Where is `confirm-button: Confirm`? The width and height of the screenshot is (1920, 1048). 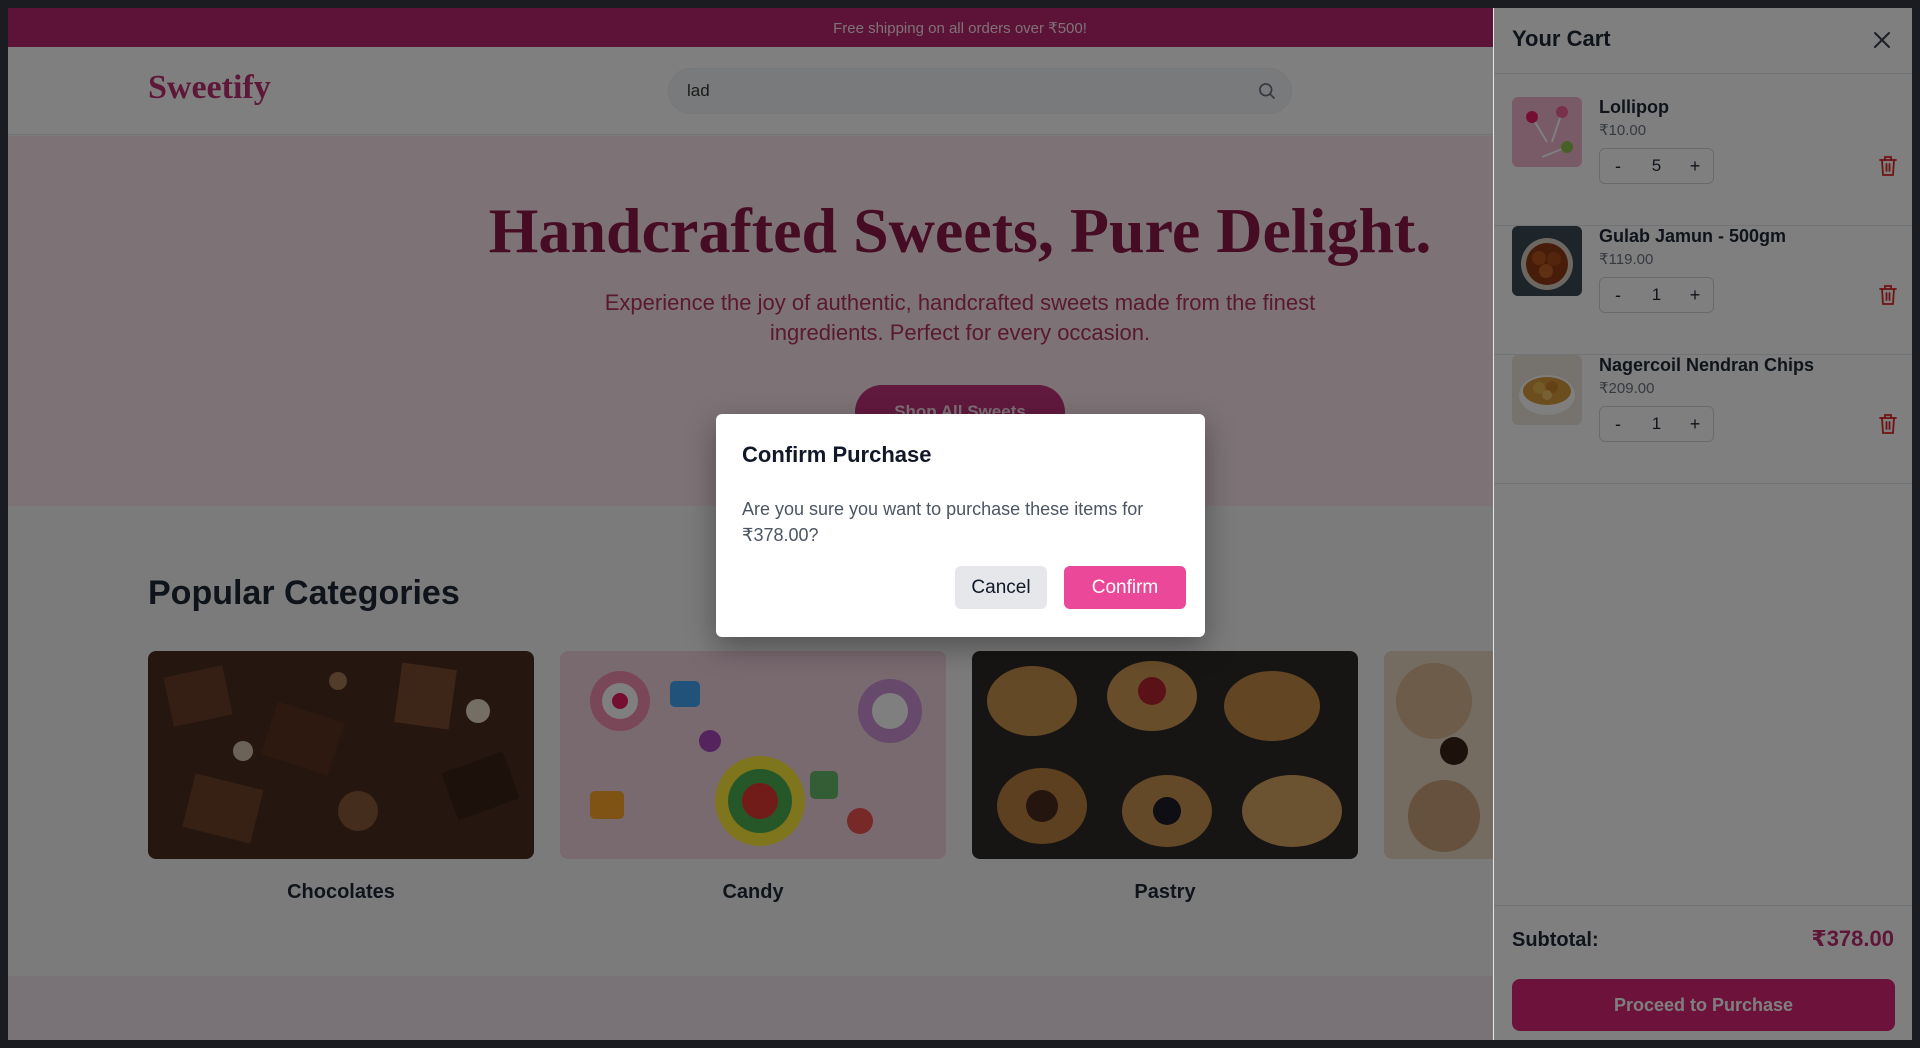
confirm-button: Confirm is located at coordinates (1125, 587).